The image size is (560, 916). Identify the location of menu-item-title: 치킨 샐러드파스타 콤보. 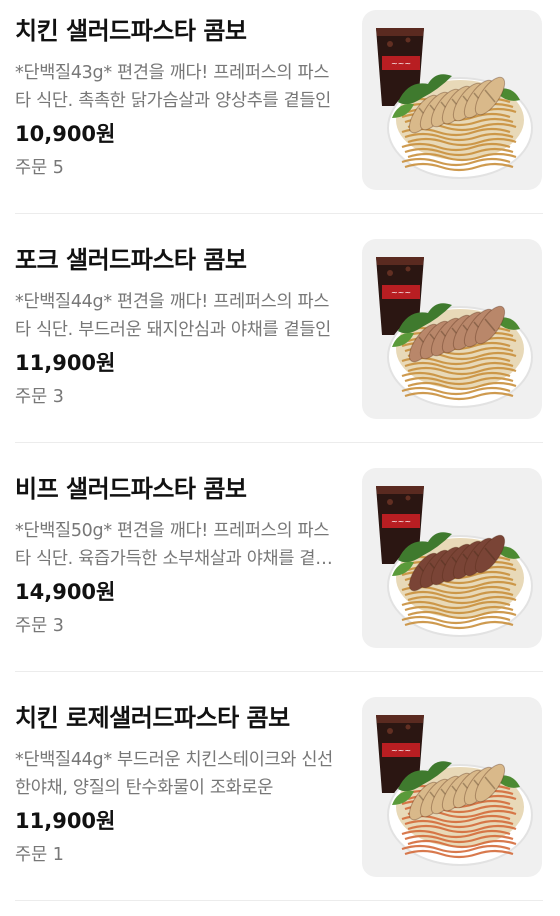
(131, 31).